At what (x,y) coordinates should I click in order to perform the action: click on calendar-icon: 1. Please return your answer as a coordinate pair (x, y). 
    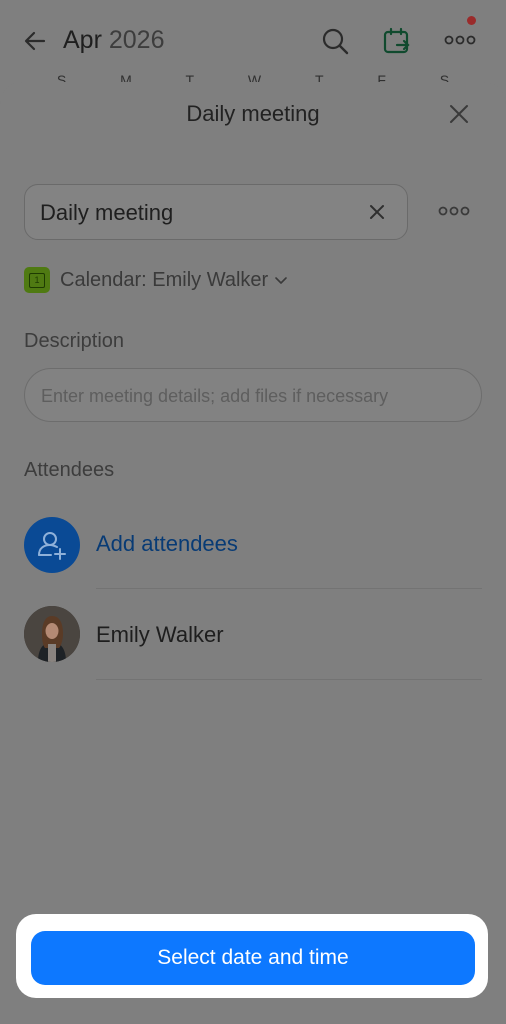
    Looking at the image, I should click on (37, 280).